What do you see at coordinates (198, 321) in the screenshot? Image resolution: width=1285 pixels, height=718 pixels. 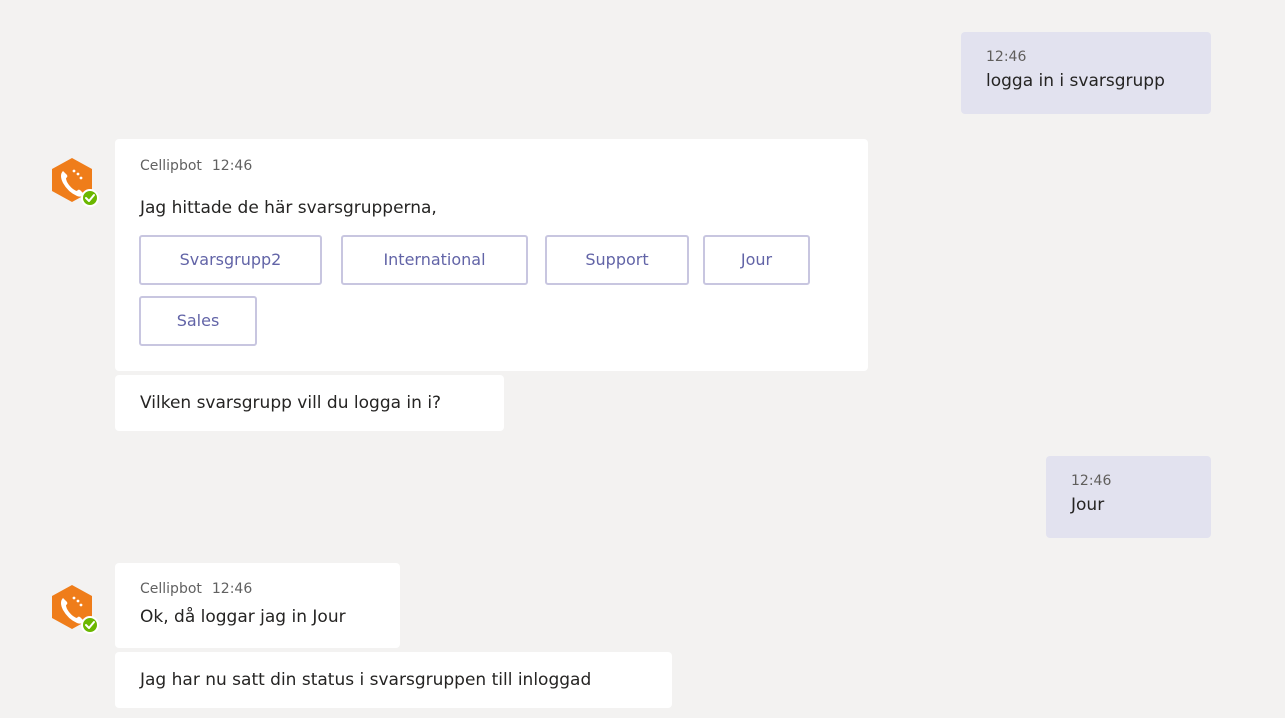 I see `option-button-sales: Sales` at bounding box center [198, 321].